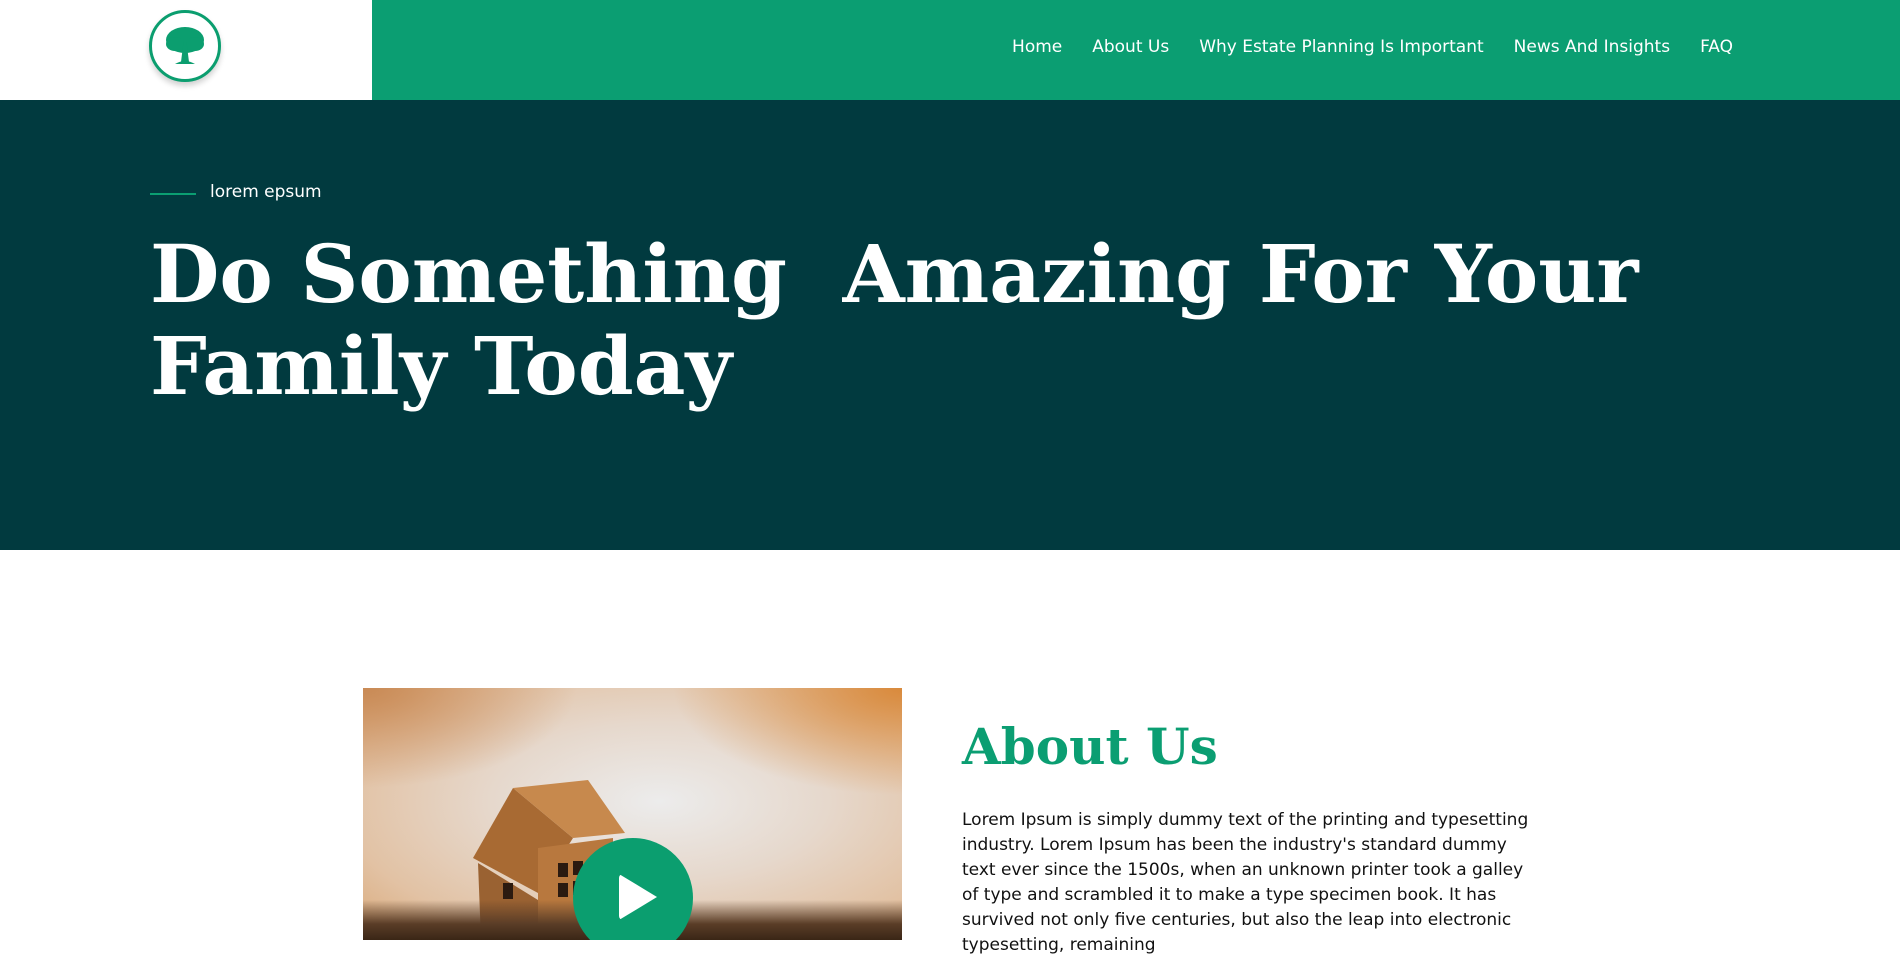  What do you see at coordinates (1130, 47) in the screenshot?
I see `nav-link-about-us: About Us` at bounding box center [1130, 47].